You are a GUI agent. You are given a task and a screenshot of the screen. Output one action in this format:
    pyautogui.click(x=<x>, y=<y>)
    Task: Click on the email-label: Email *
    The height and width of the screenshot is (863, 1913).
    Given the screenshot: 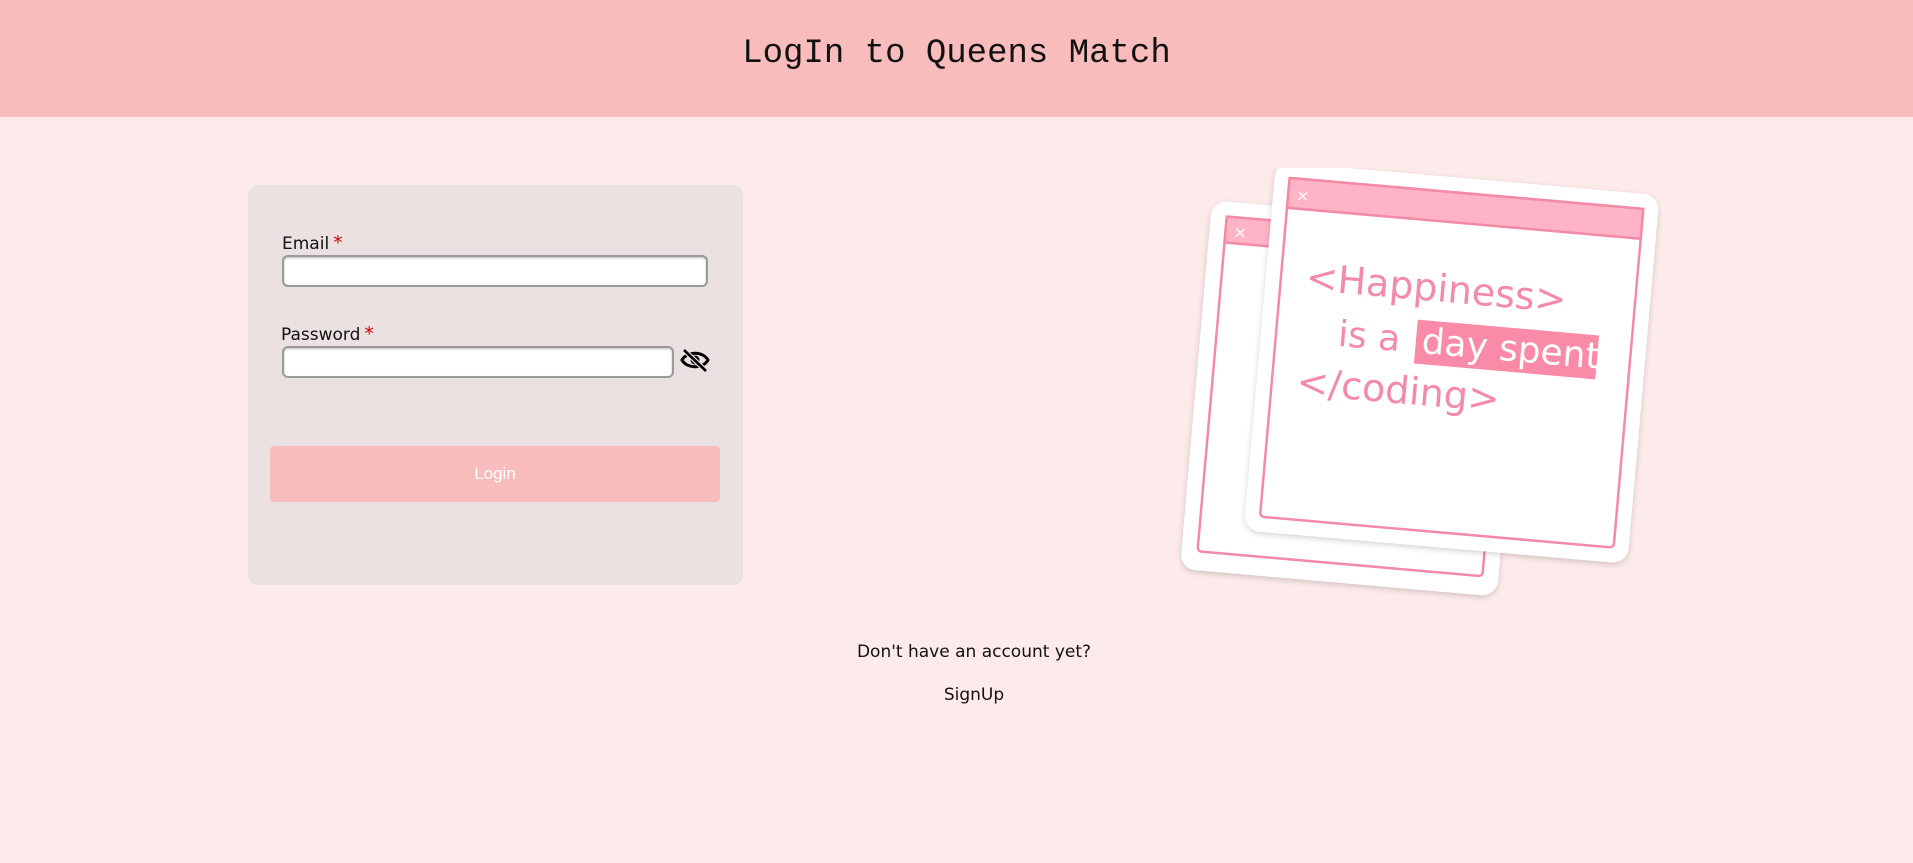 What is the action you would take?
    pyautogui.click(x=312, y=243)
    